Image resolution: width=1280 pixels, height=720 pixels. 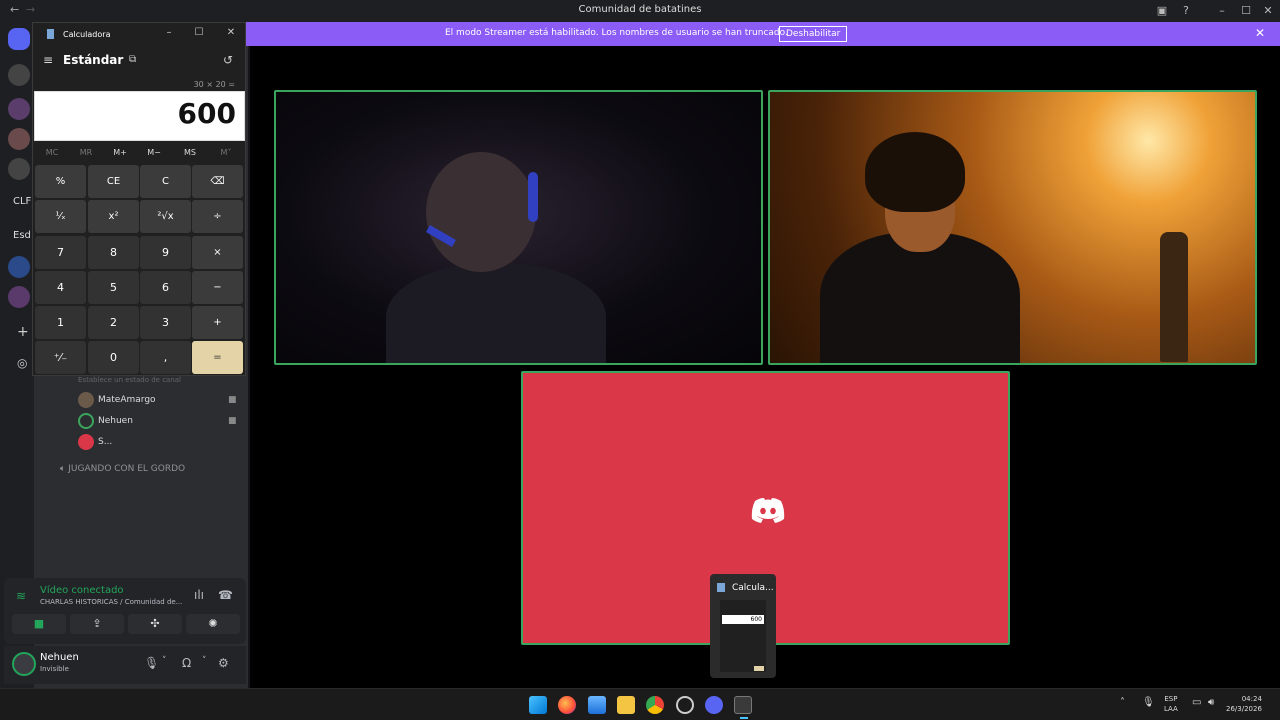 What do you see at coordinates (1196, 702) in the screenshot?
I see `network-icon: ▭` at bounding box center [1196, 702].